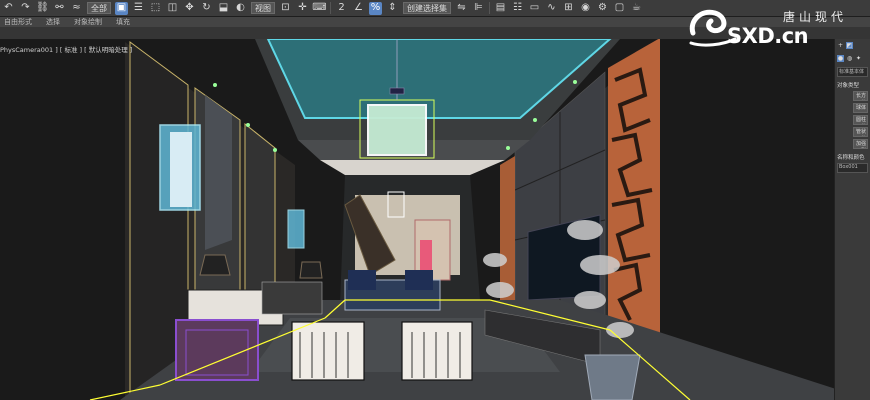 The image size is (870, 400). Describe the element at coordinates (568, 8) in the screenshot. I see `schematic-view-icon: ⊞` at that location.